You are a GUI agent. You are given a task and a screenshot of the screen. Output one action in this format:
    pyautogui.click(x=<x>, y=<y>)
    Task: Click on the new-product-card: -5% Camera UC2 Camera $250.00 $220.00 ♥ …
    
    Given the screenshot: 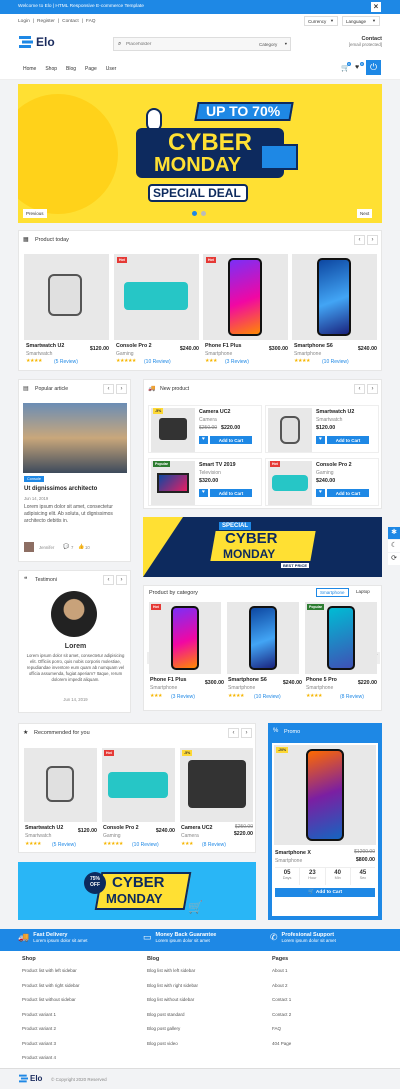 What is the action you would take?
    pyautogui.click(x=205, y=429)
    